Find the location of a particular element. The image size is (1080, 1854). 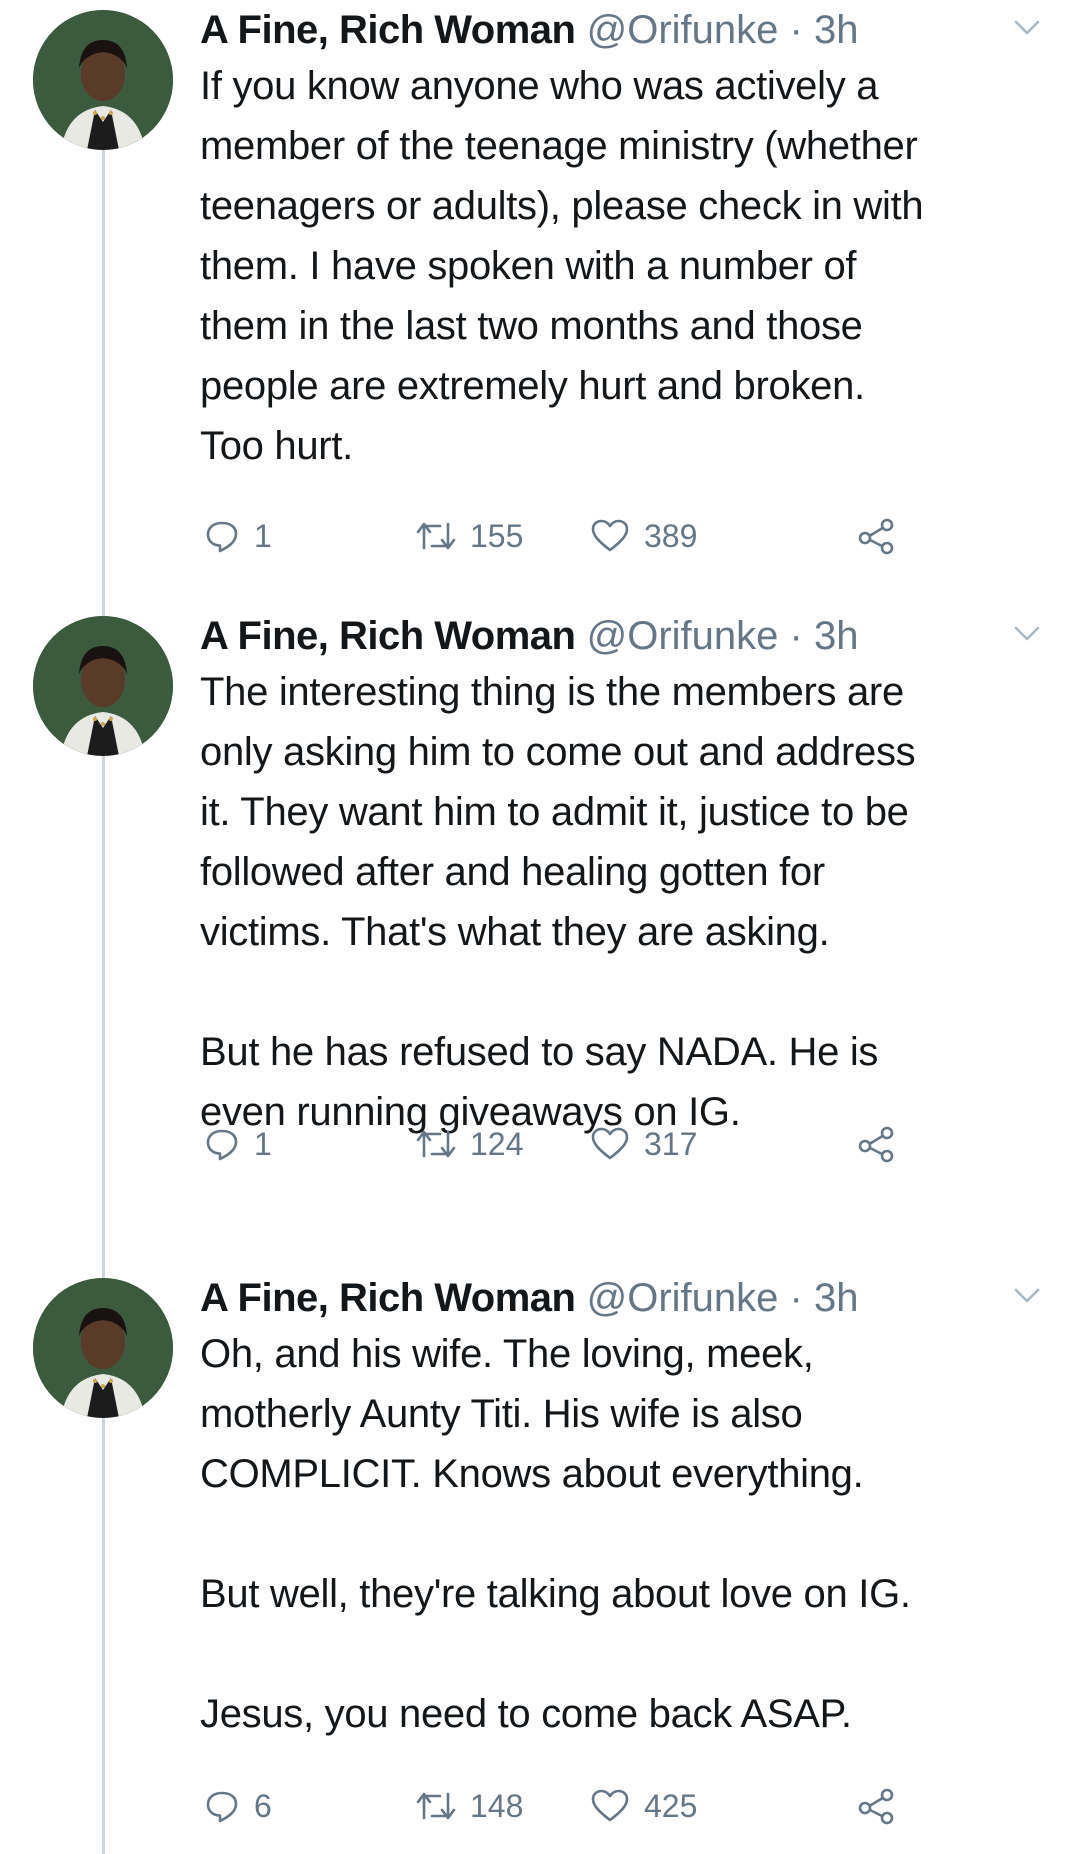

retweet-button: 124 is located at coordinates (469, 1144).